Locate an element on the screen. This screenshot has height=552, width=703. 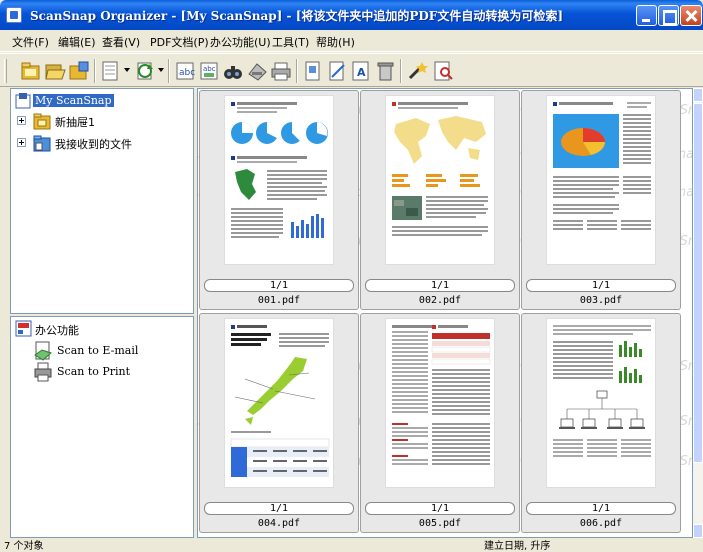
scrollbar-thumb is located at coordinates (698, 283).